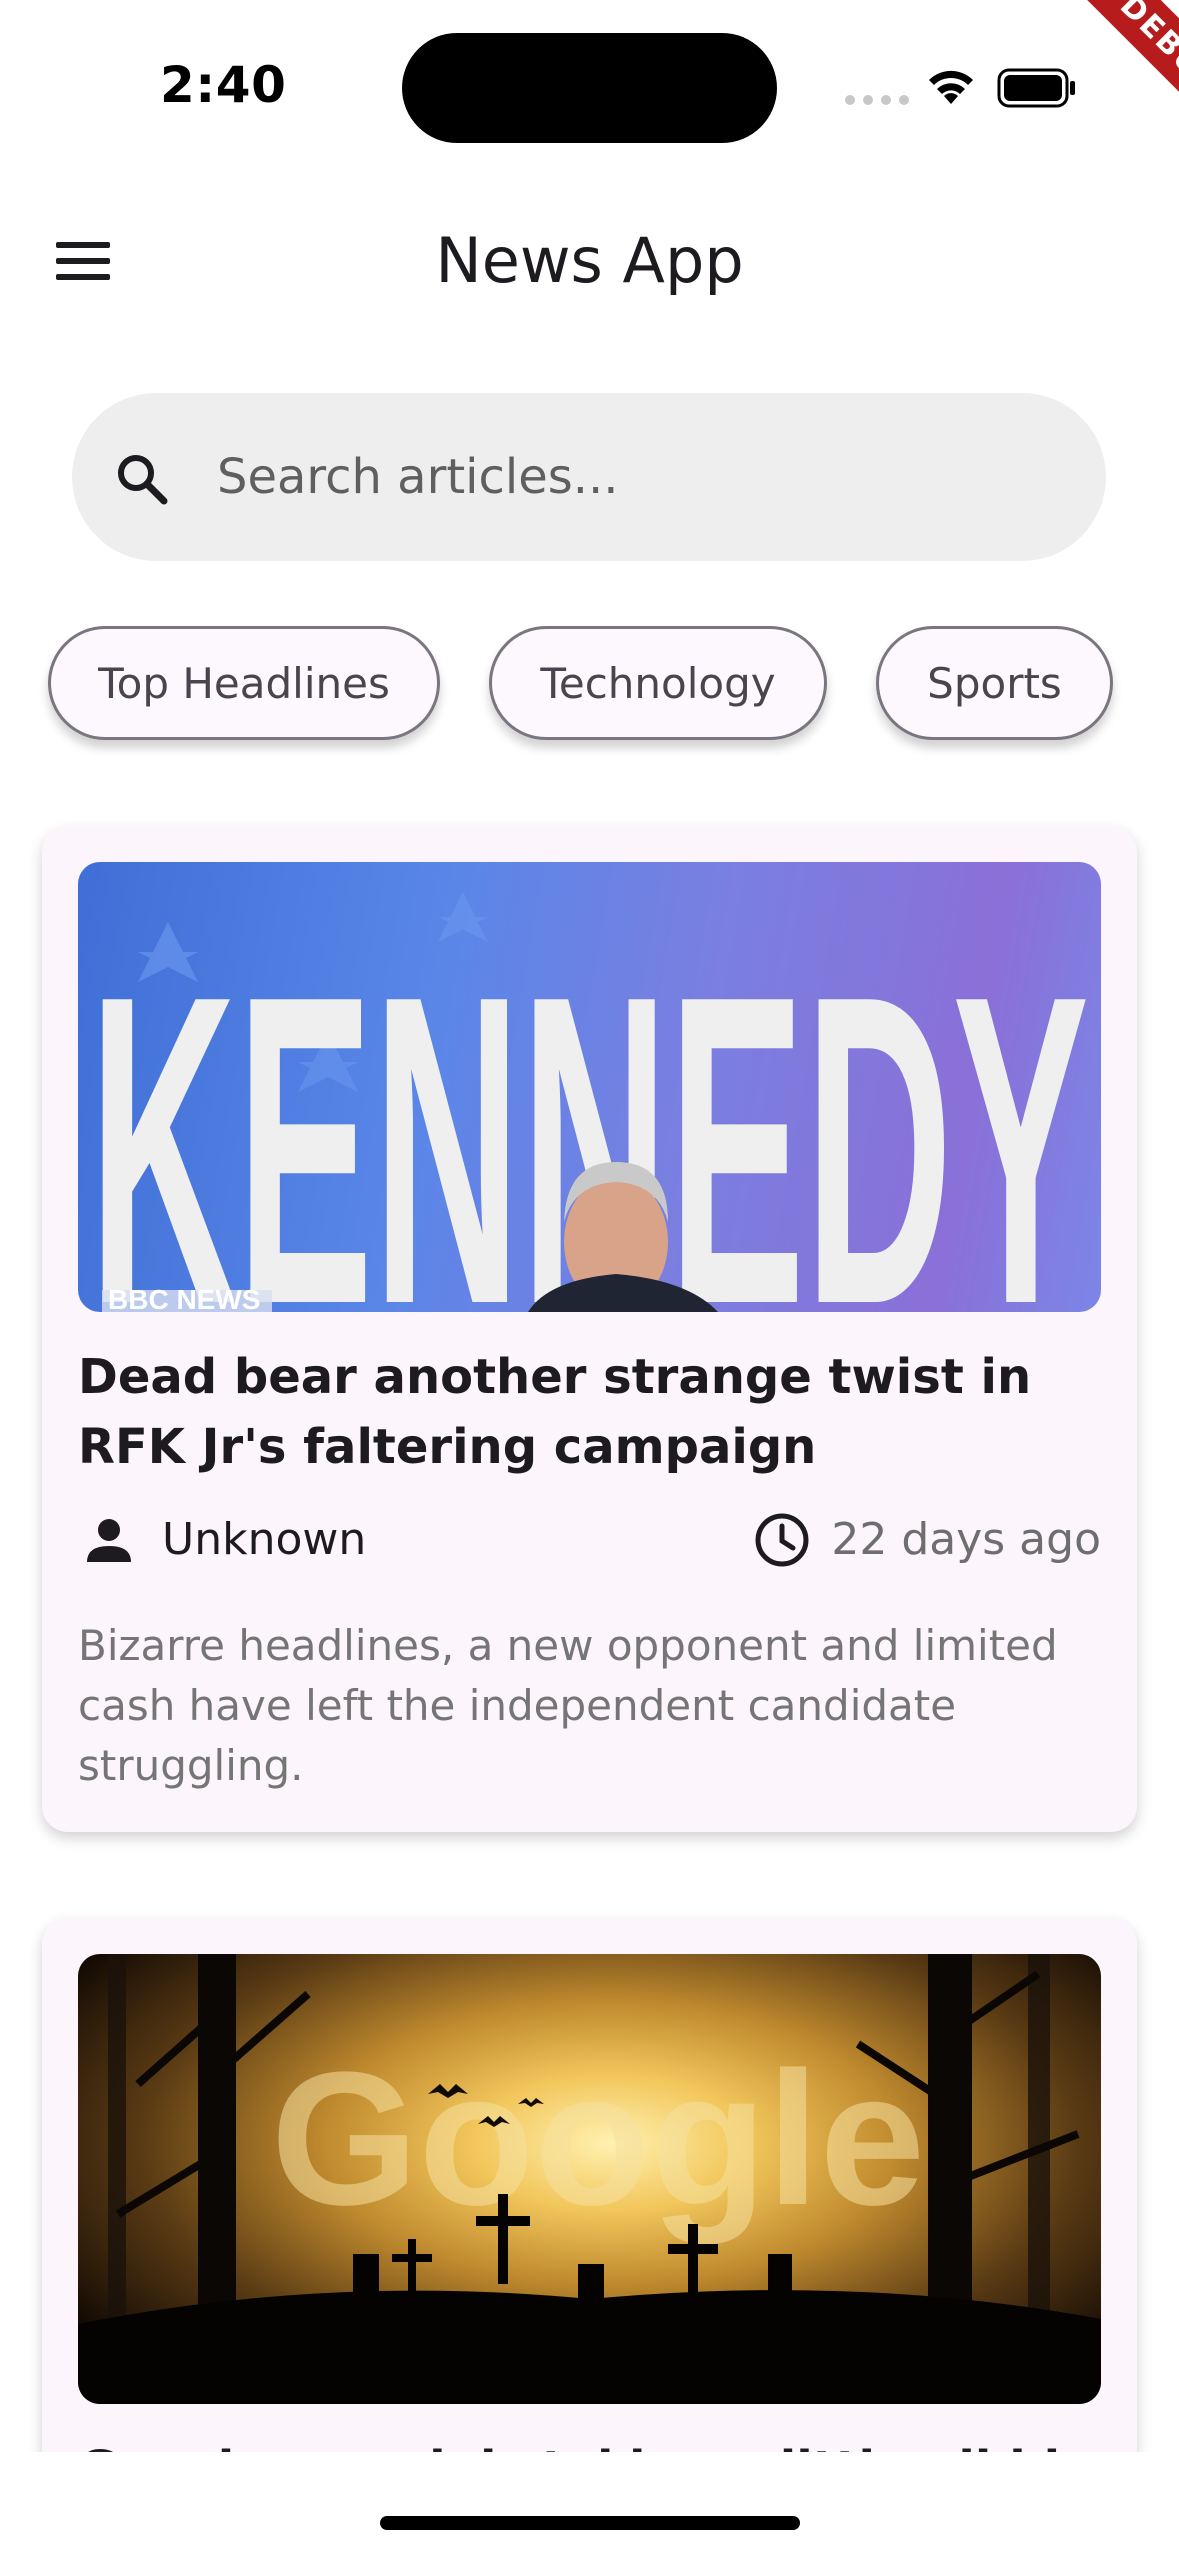  Describe the element at coordinates (589, 1541) in the screenshot. I see `article-meta: Unknown 22 days ago` at that location.